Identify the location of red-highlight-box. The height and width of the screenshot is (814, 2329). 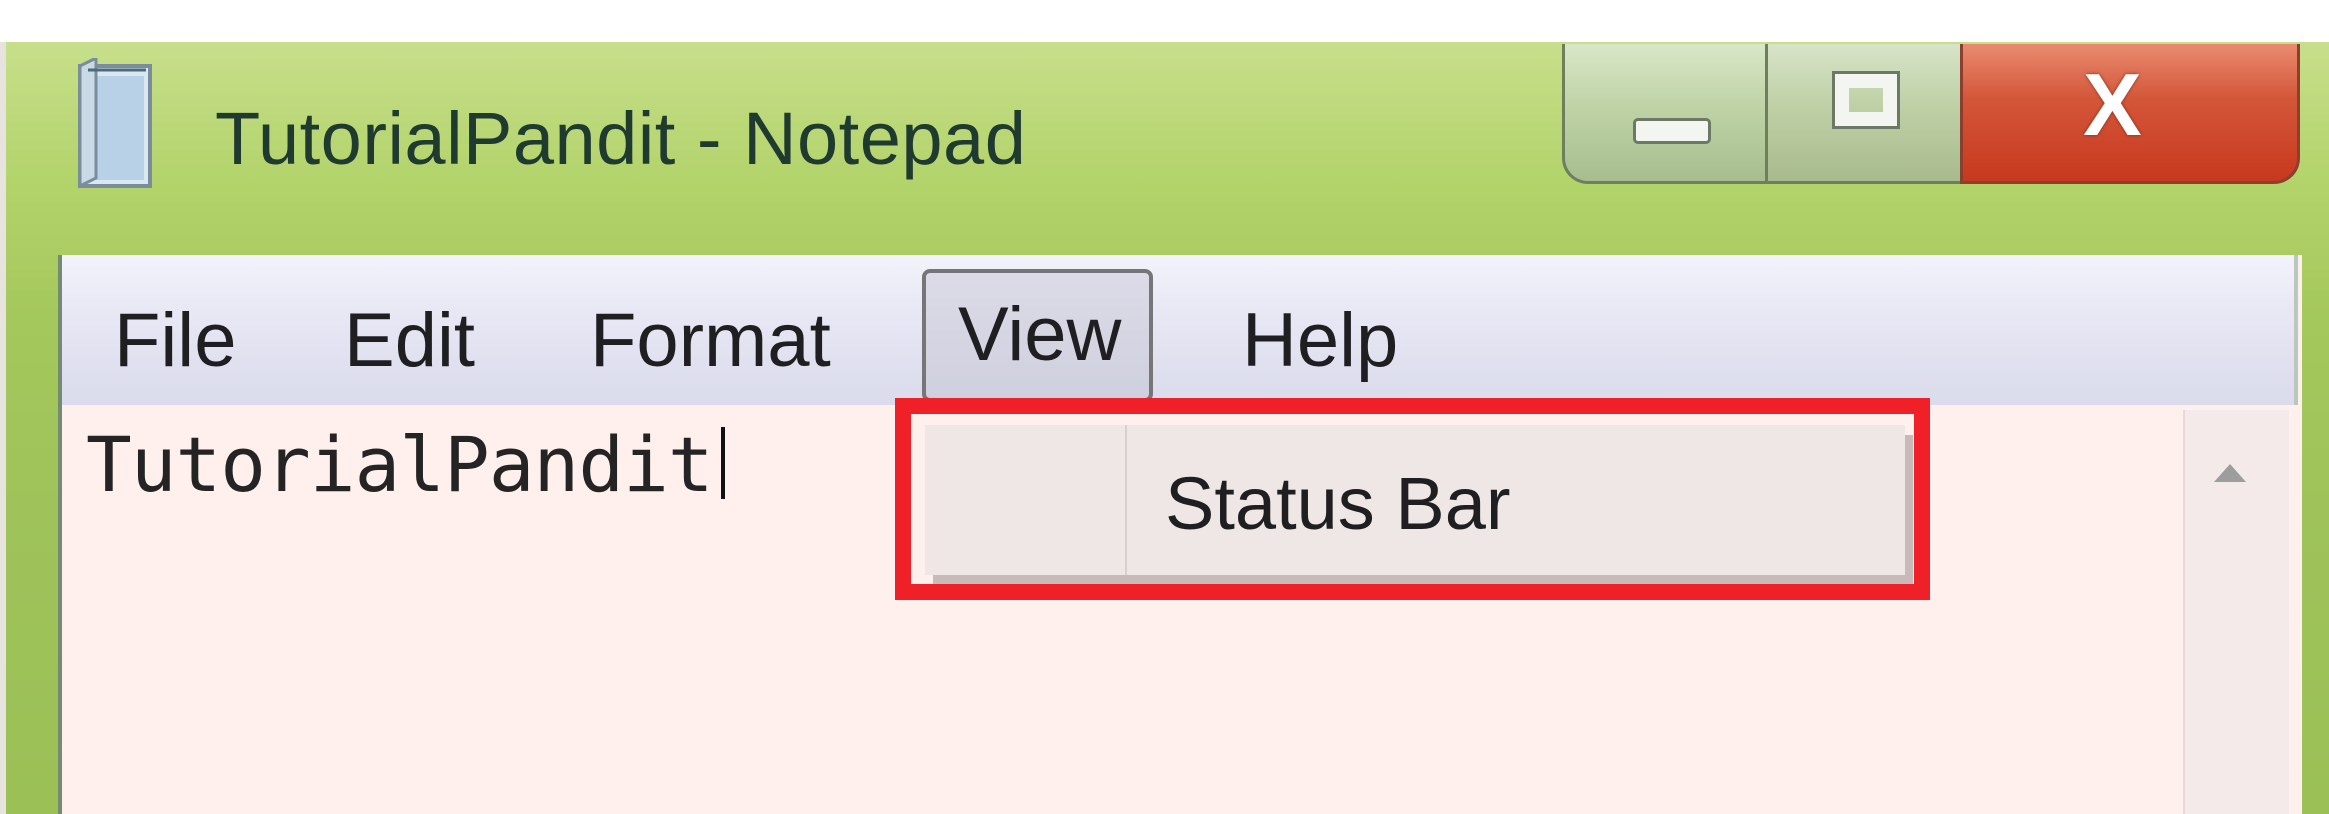
(1412, 499).